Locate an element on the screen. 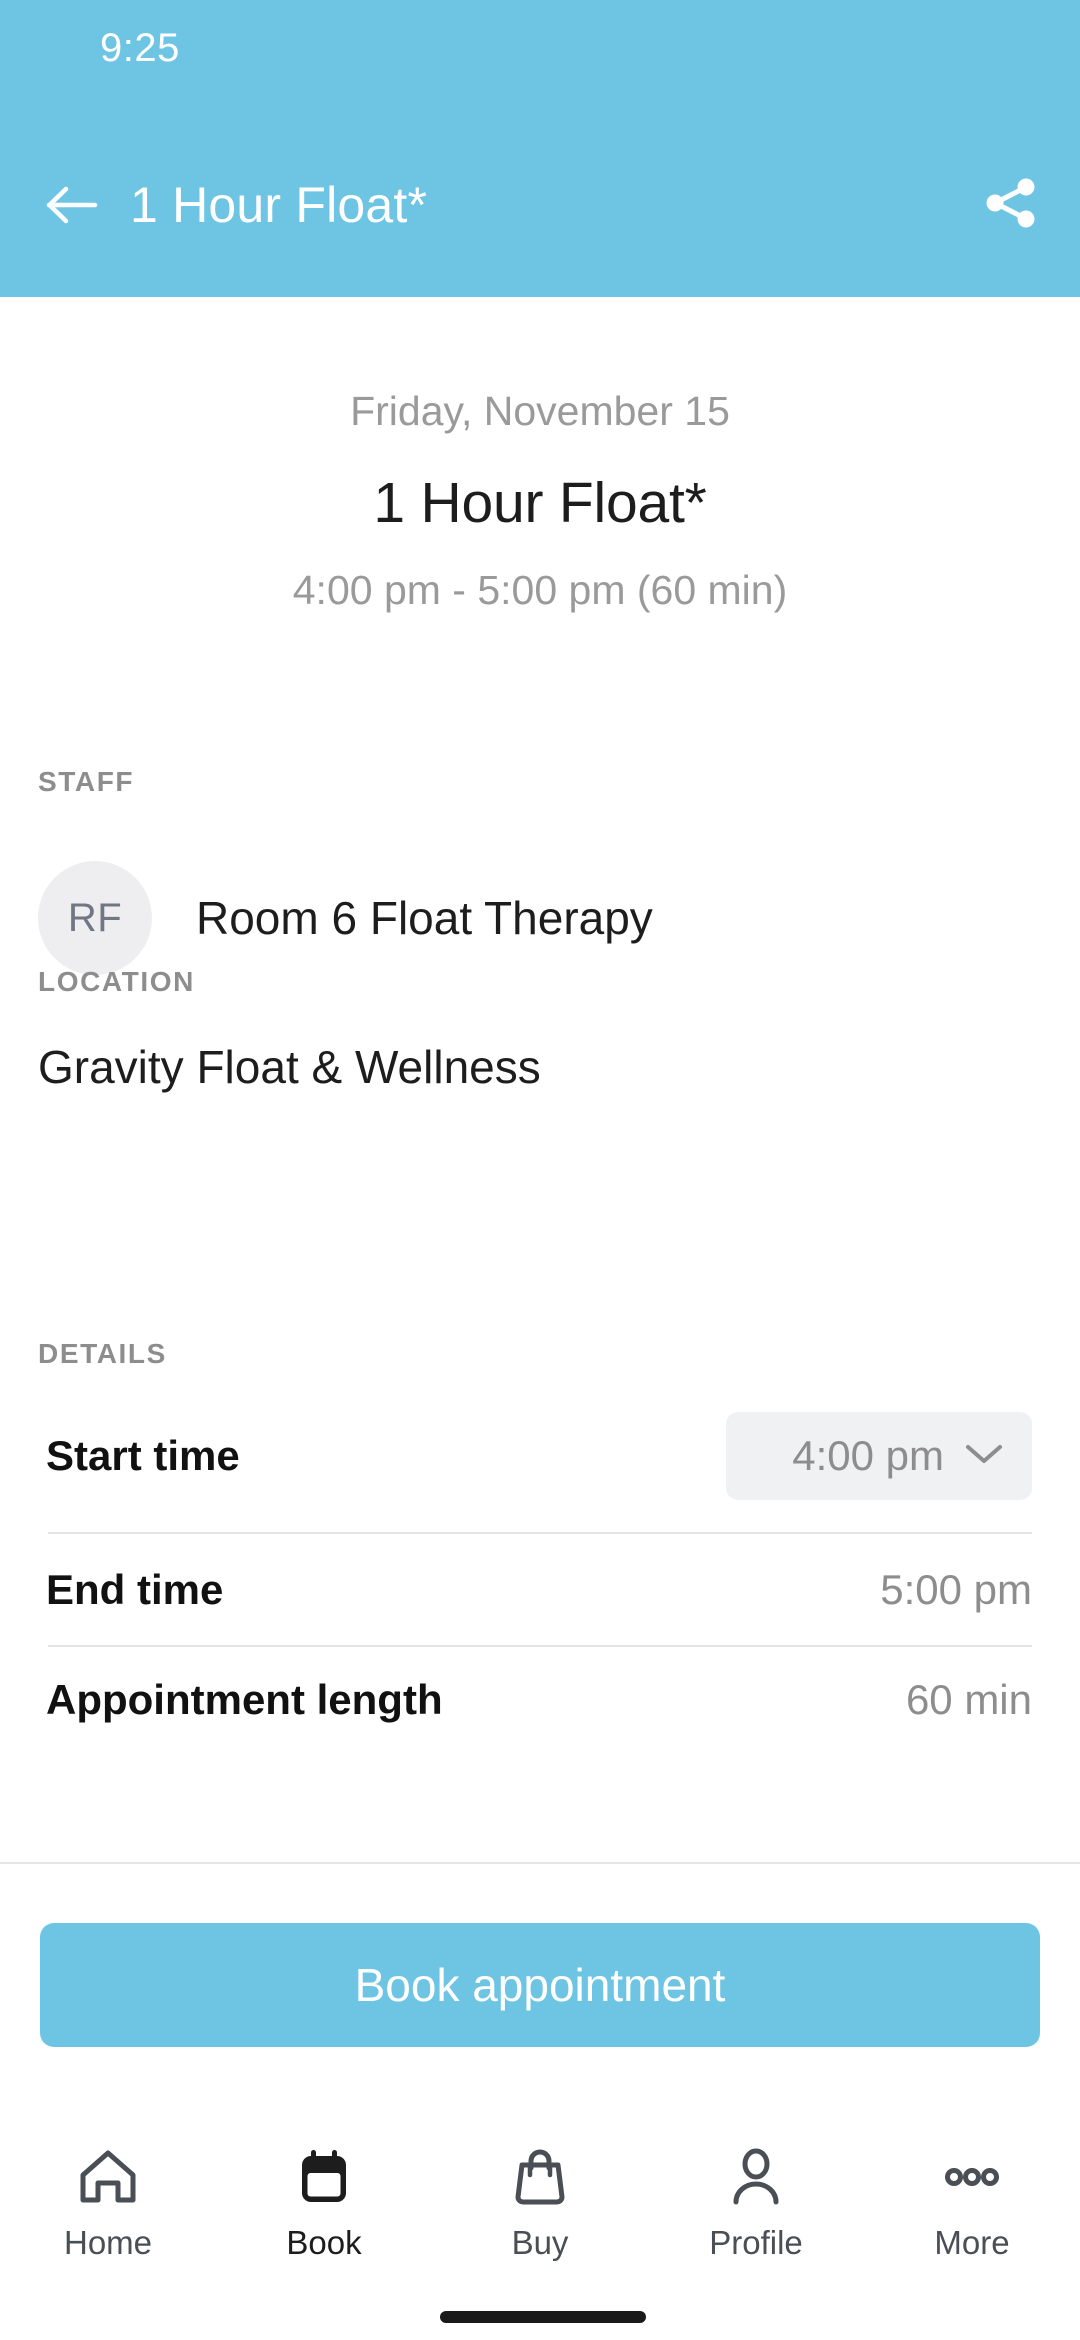 Image resolution: width=1080 pixels, height=2340 pixels. detail-label-start-time: Start time is located at coordinates (143, 1455).